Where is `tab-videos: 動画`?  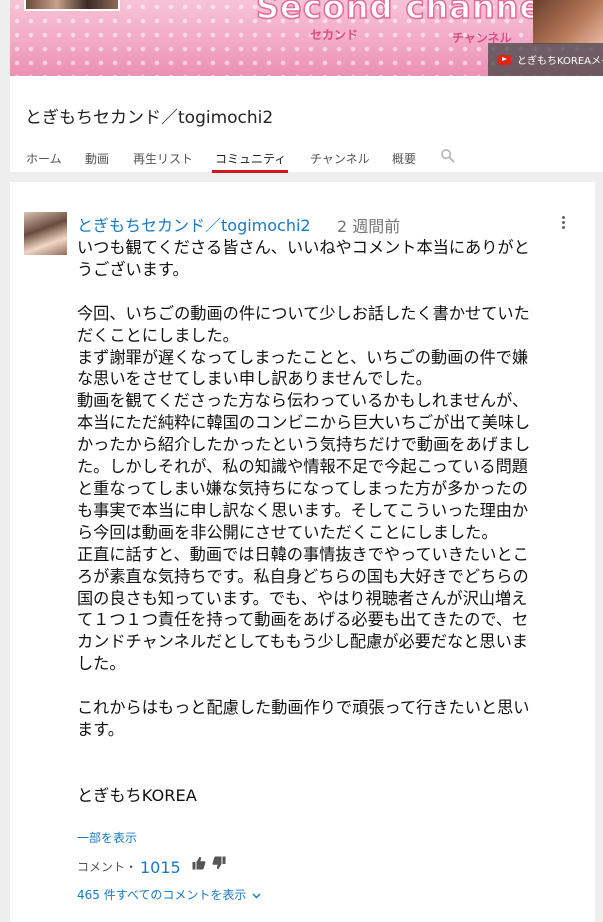
tab-videos: 動画 is located at coordinates (97, 158).